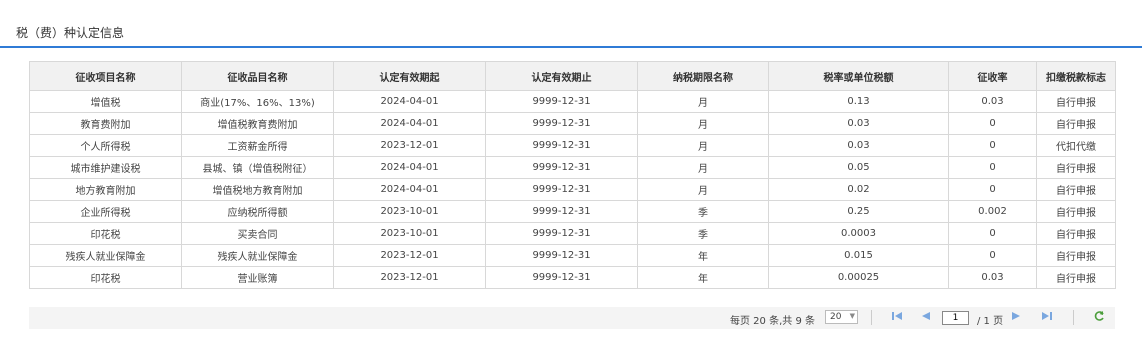 This screenshot has width=1142, height=342. Describe the element at coordinates (257, 167) in the screenshot. I see `cell-levy-subitem: 县城、镇（增值税附征）` at that location.